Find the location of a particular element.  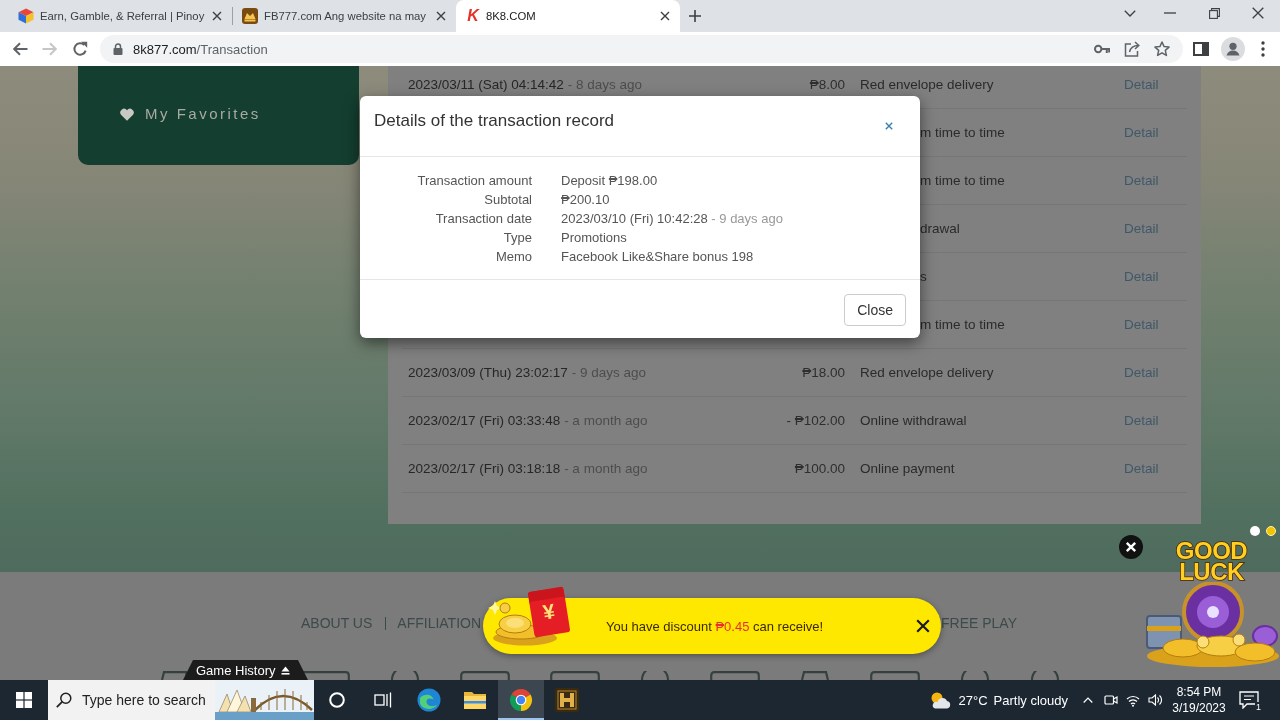

reload-icon is located at coordinates (80, 49).